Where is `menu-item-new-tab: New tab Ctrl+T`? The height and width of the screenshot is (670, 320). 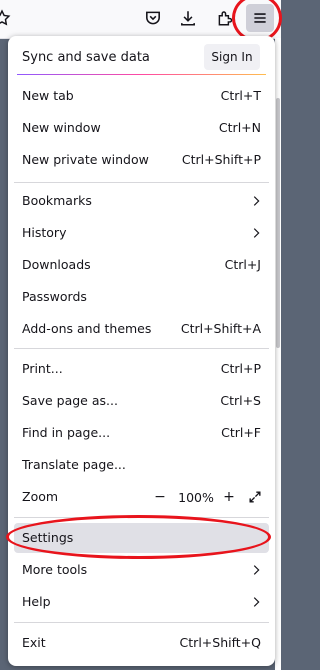
menu-item-new-tab: New tab Ctrl+T is located at coordinates (141, 96).